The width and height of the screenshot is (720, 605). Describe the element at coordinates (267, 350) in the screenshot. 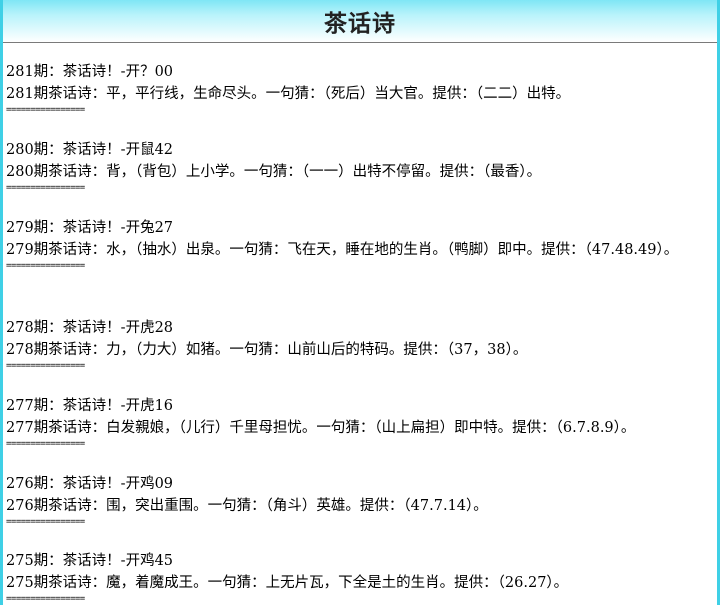

I see `entry-body: 278期茶话诗：力，（力大）如猪。一句猜：山前山后的特码。提供：（37，38）。` at that location.